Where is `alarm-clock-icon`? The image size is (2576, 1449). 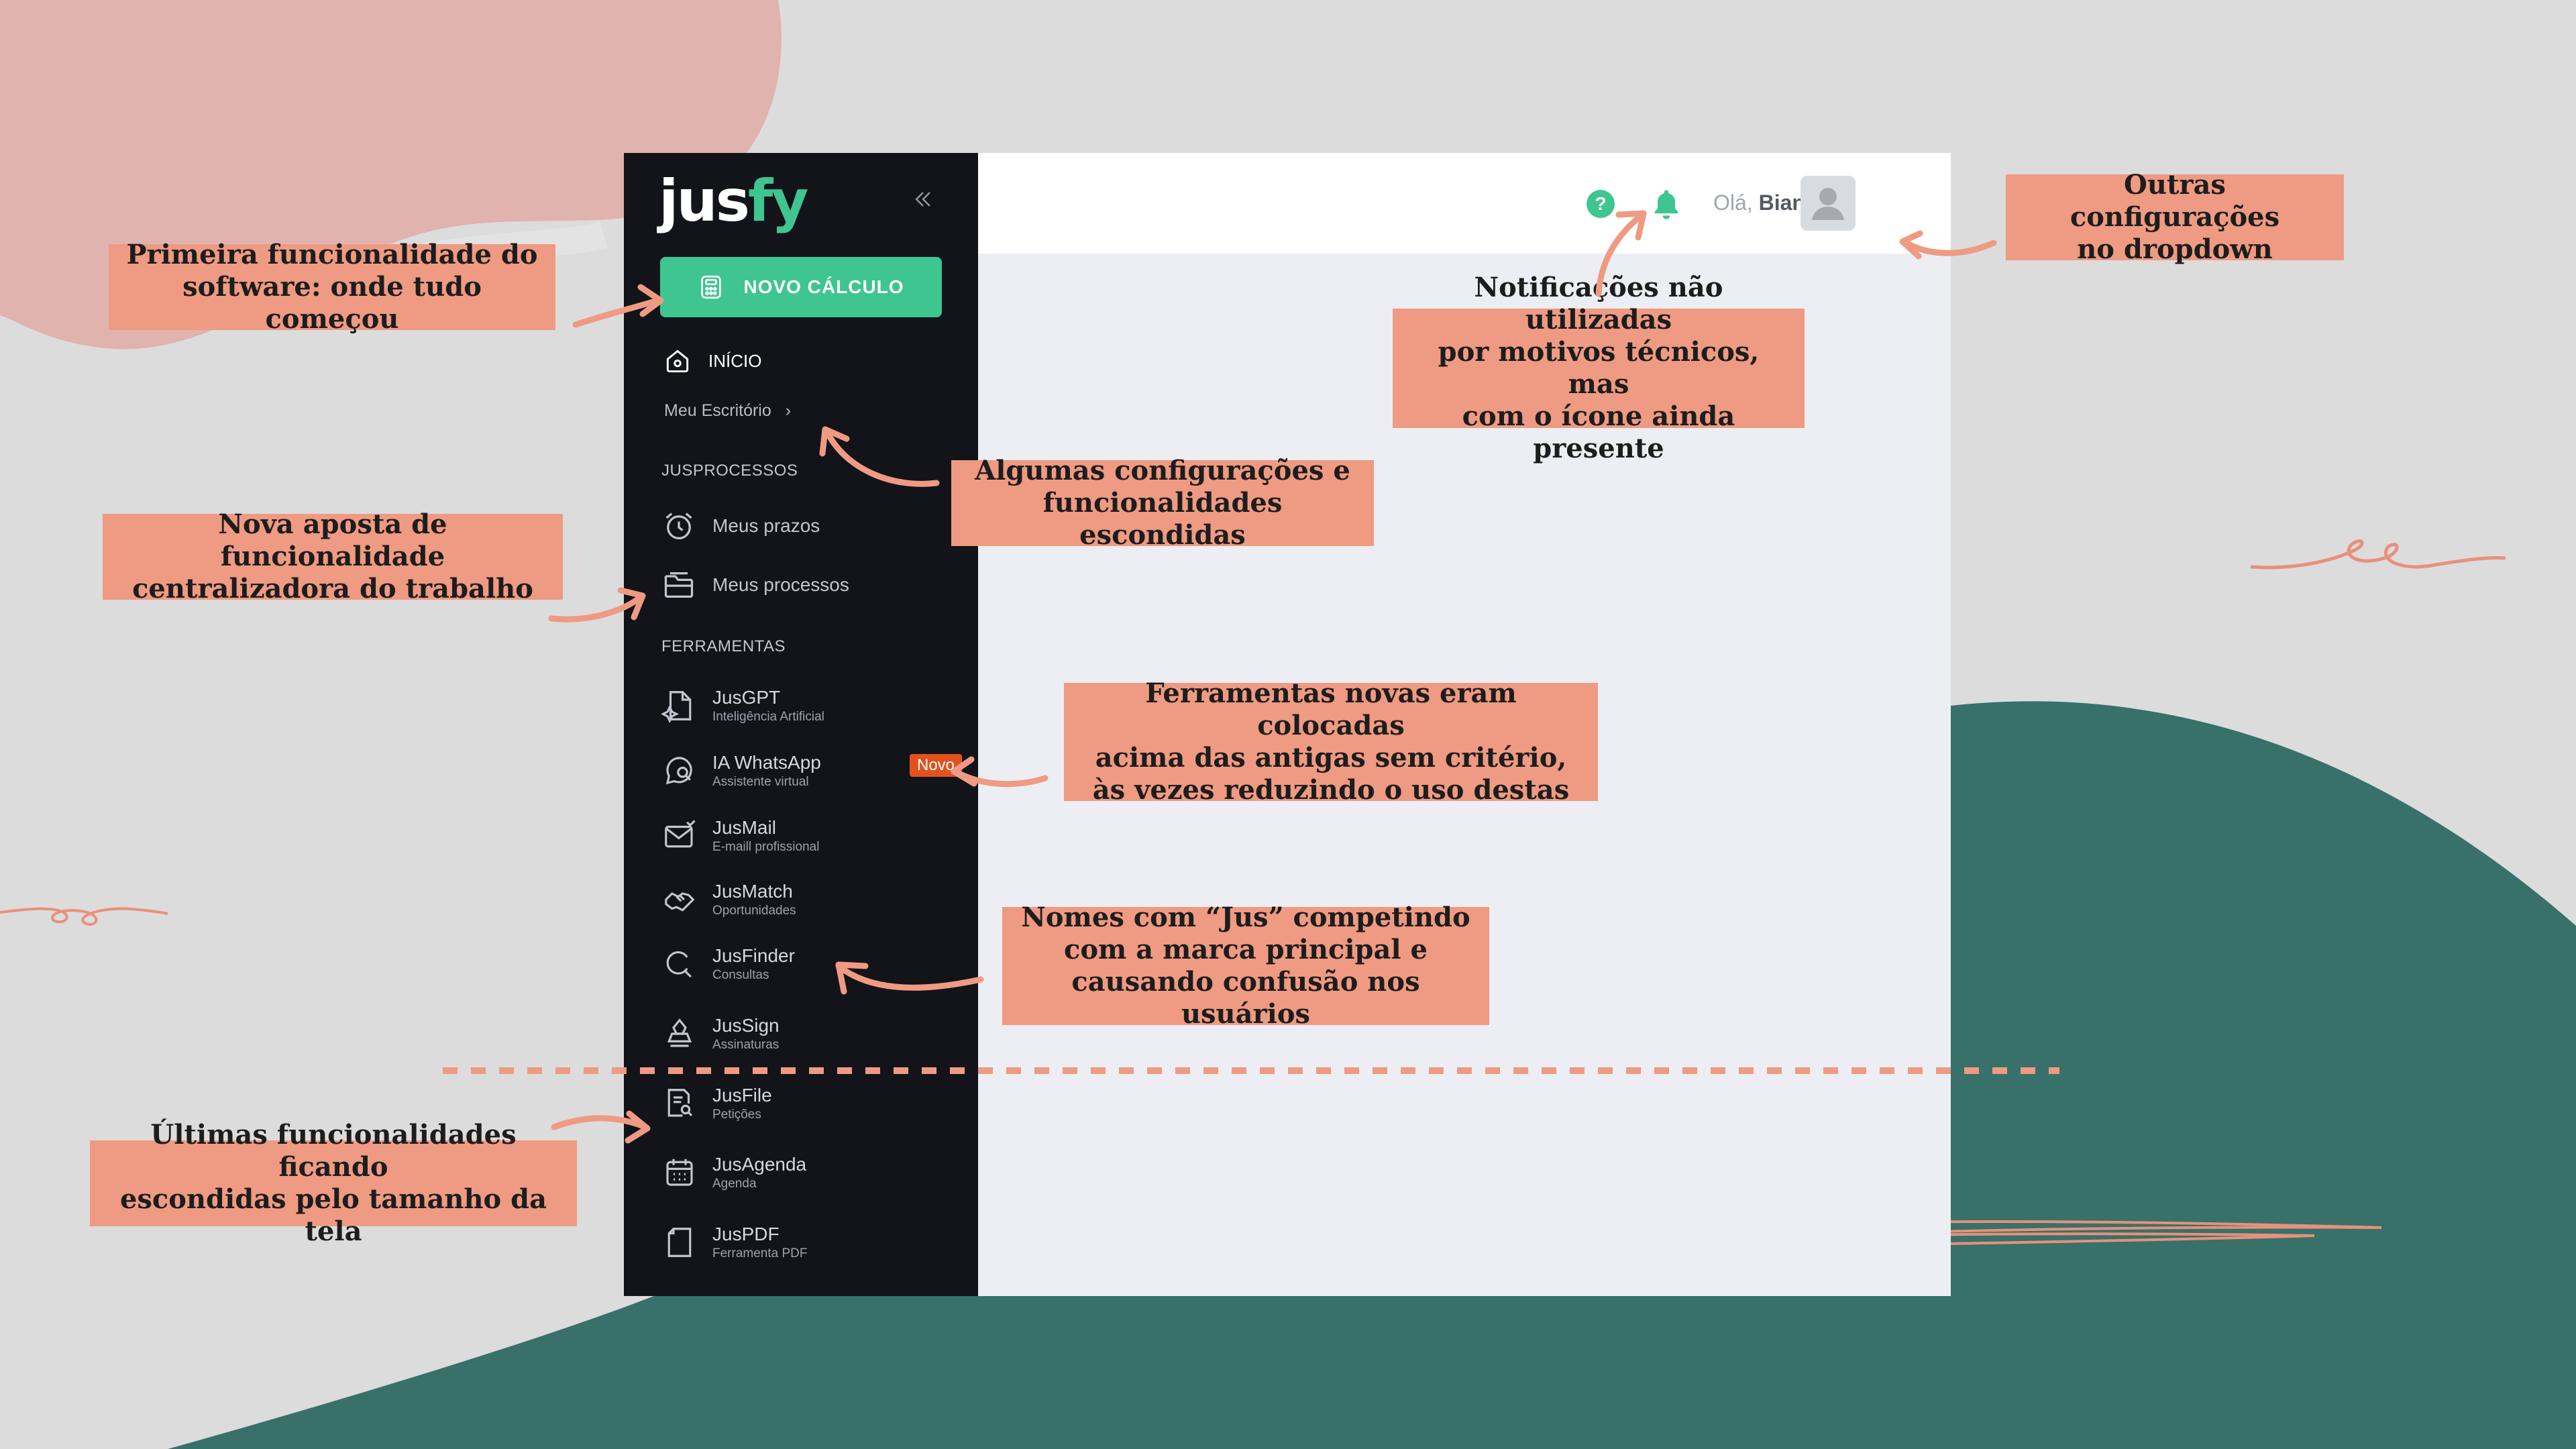
alarm-clock-icon is located at coordinates (678, 526).